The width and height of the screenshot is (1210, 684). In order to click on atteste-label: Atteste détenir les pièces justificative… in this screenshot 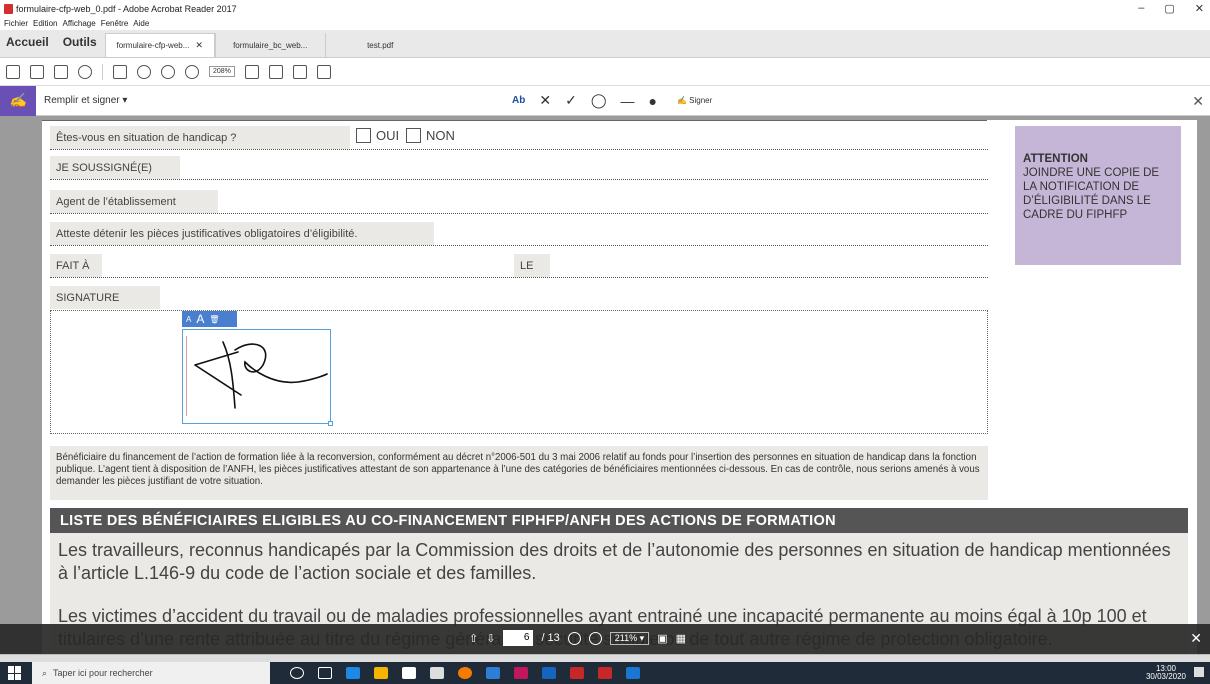, I will do `click(242, 233)`.